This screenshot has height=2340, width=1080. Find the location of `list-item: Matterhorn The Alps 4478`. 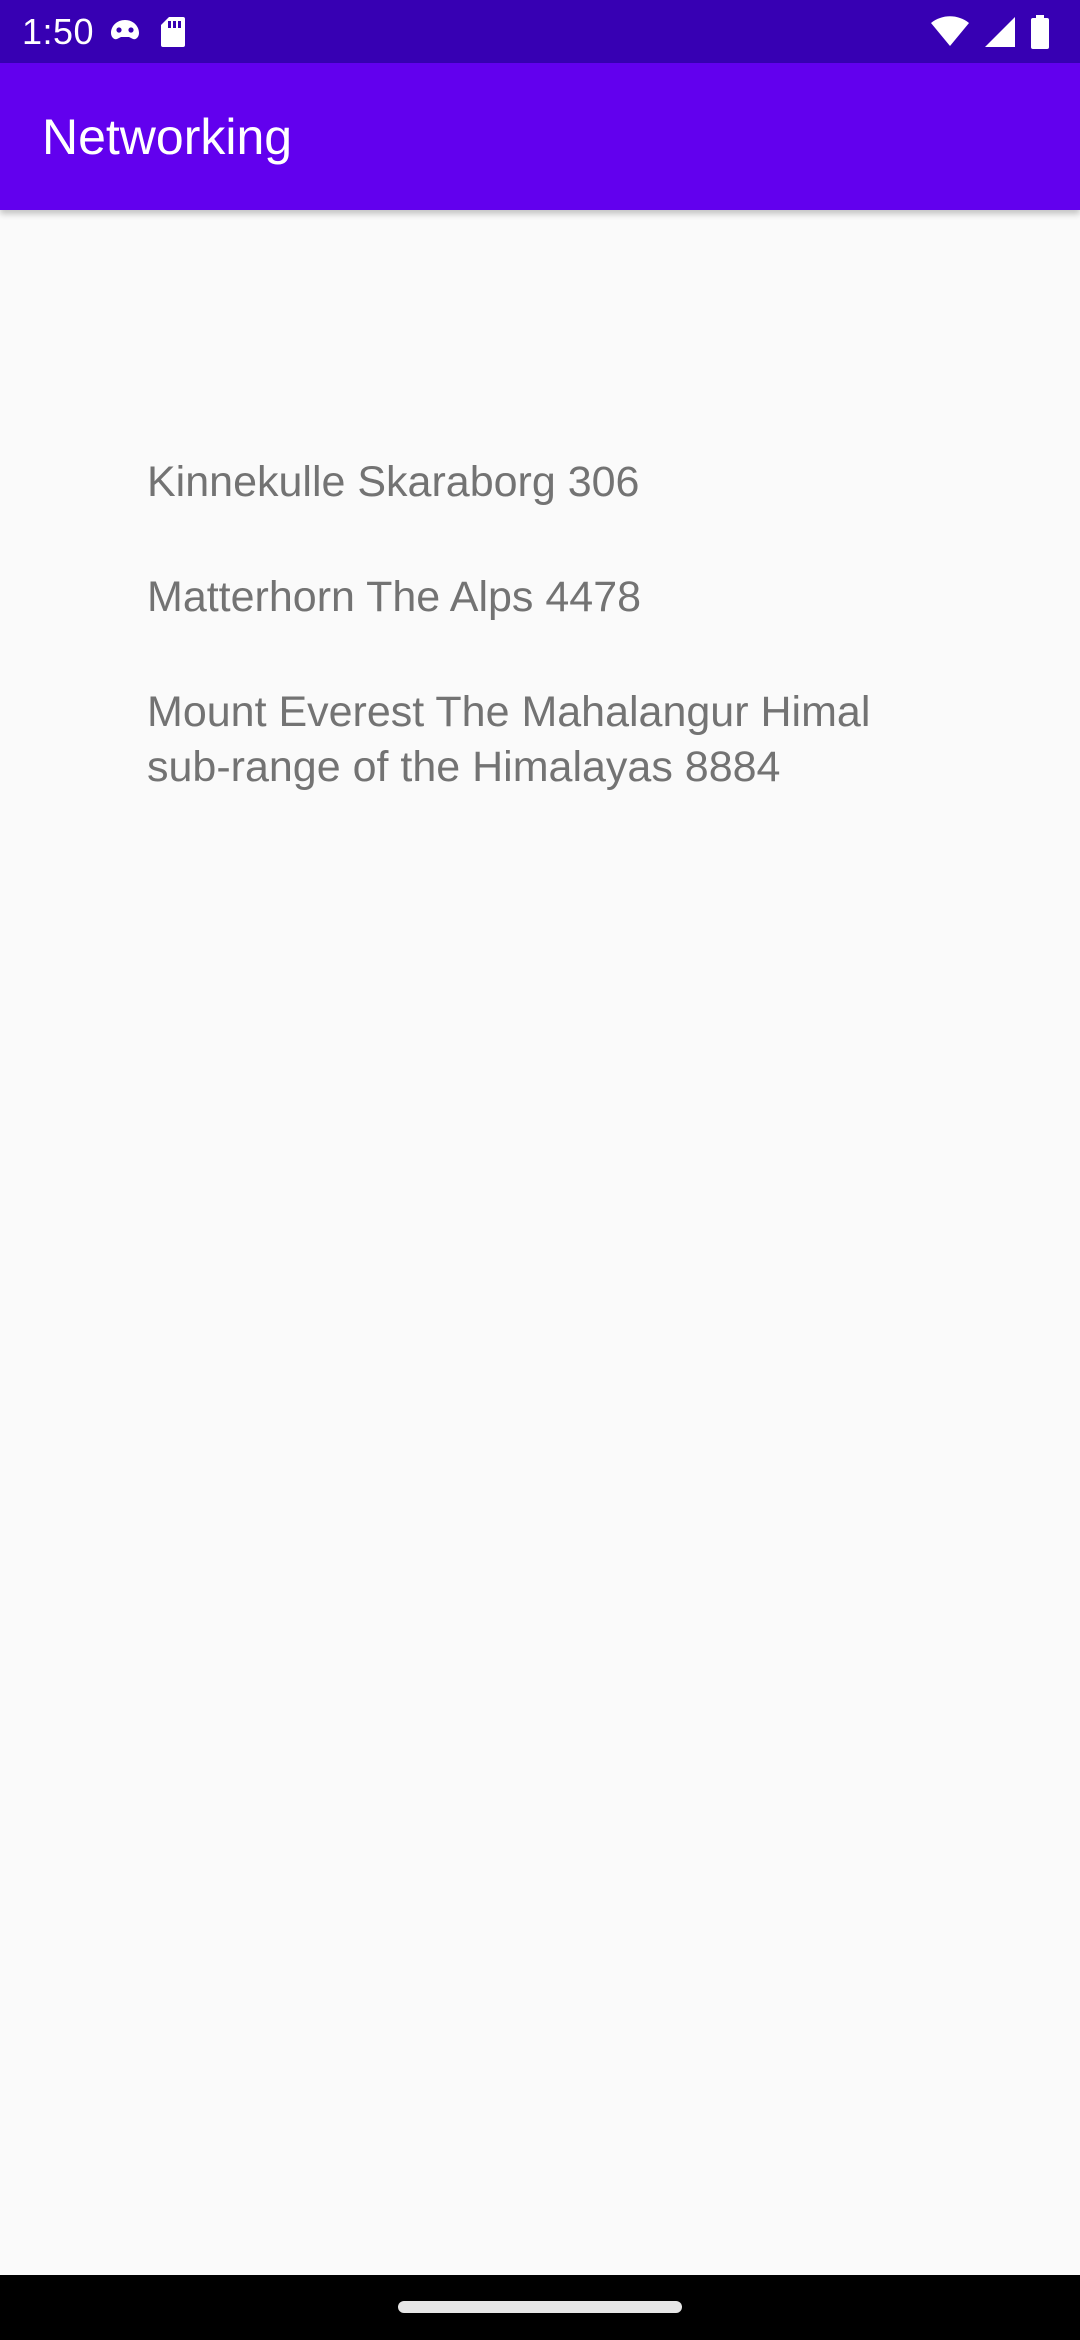

list-item: Matterhorn The Alps 4478 is located at coordinates (527, 597).